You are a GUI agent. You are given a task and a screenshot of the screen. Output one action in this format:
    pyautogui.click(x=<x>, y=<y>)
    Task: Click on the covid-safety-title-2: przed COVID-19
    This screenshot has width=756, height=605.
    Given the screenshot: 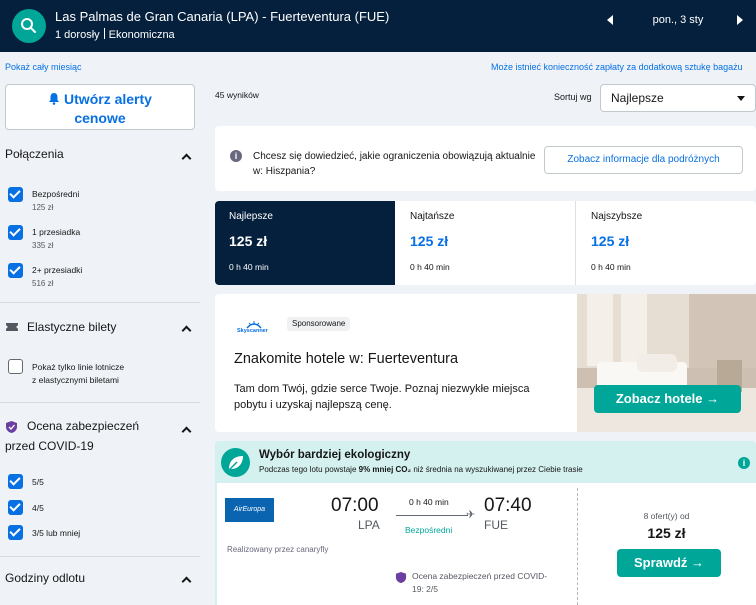 What is the action you would take?
    pyautogui.click(x=49, y=446)
    